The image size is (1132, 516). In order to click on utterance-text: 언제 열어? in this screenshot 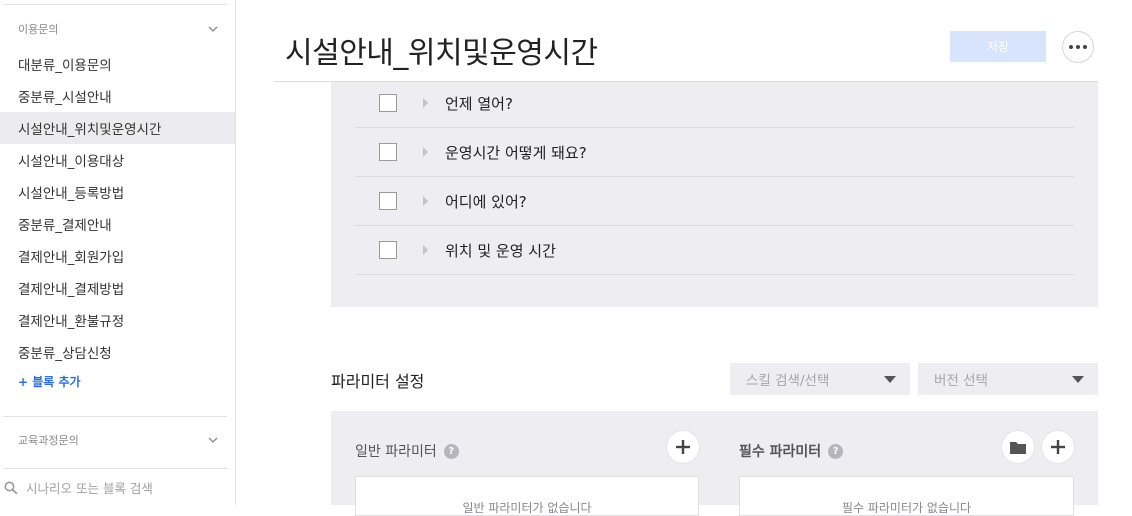, I will do `click(479, 103)`.